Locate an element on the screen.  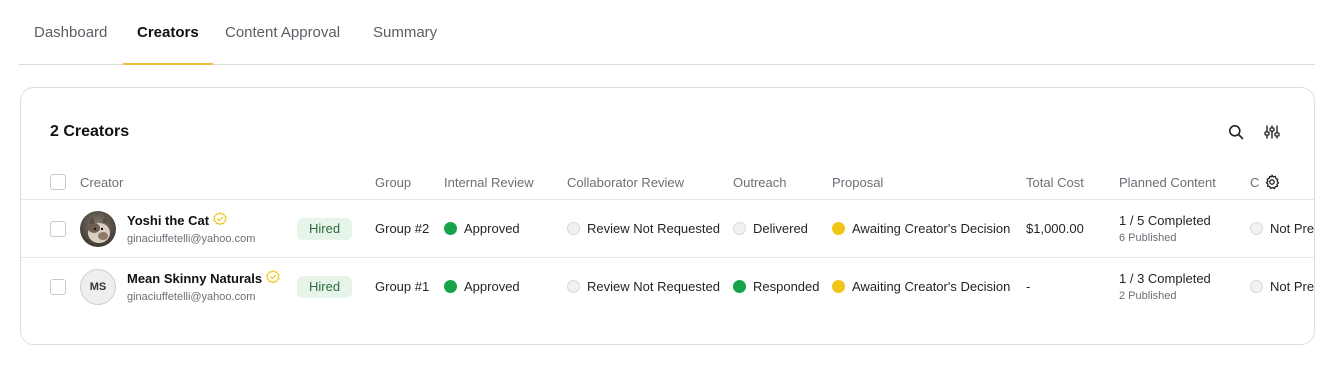
planned-content-cell: 1 / 5 Completed 6 Published is located at coordinates (1165, 228).